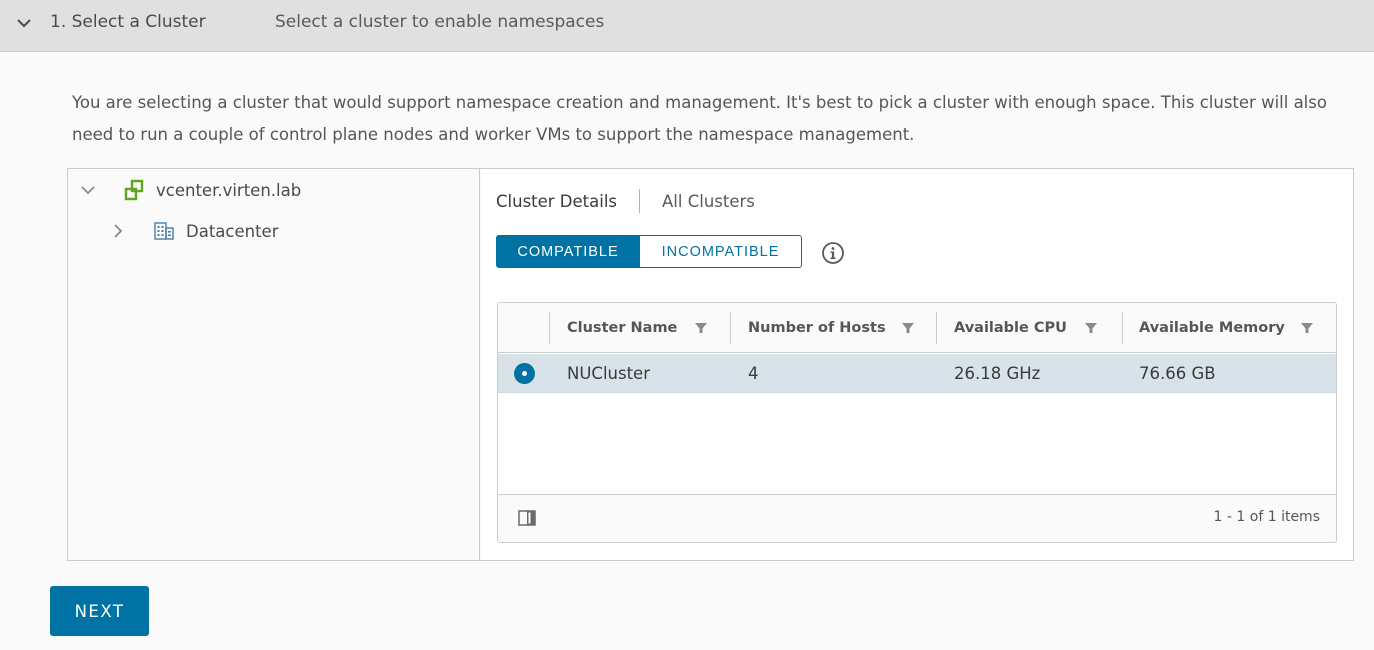 This screenshot has width=1374, height=650. I want to click on column-header-label: Cluster Name, so click(622, 328).